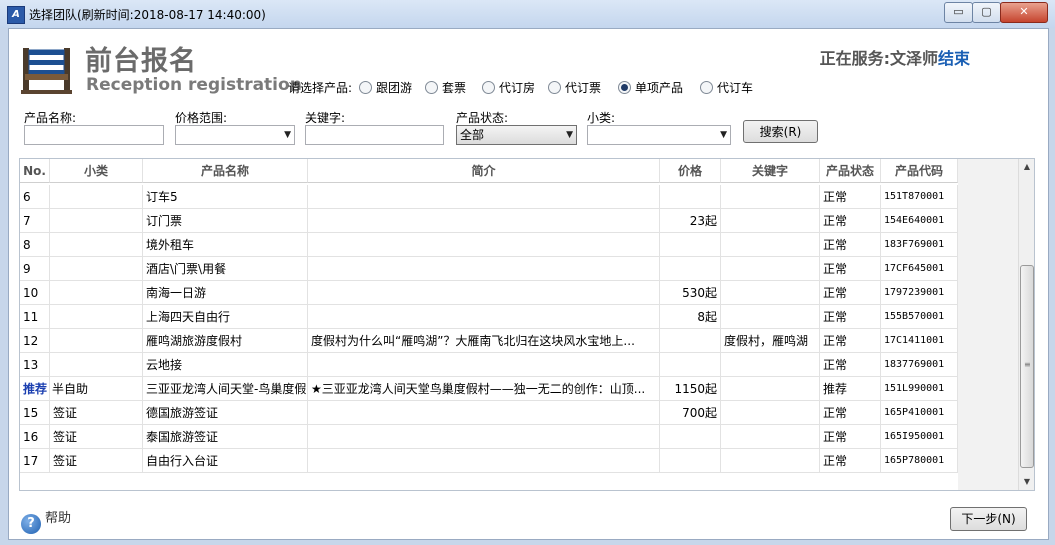  What do you see at coordinates (96, 413) in the screenshot?
I see `cell-subtype: 签证` at bounding box center [96, 413].